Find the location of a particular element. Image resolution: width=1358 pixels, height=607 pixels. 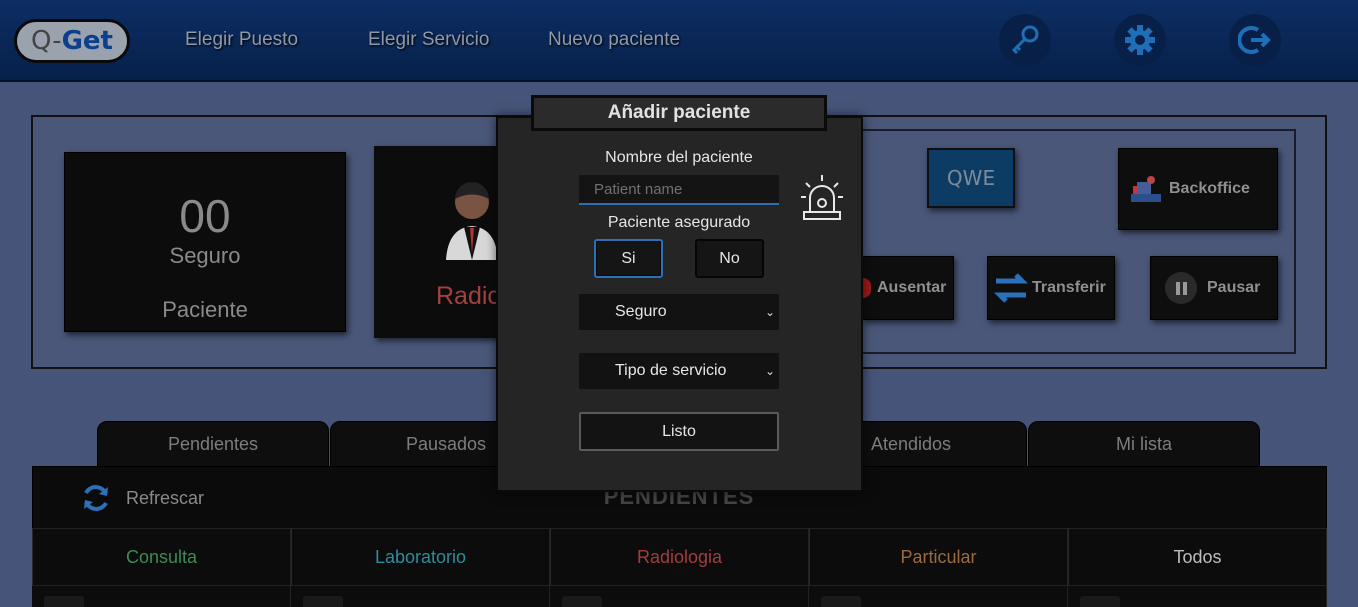

ausentar-button: Ausentar is located at coordinates (908, 288).